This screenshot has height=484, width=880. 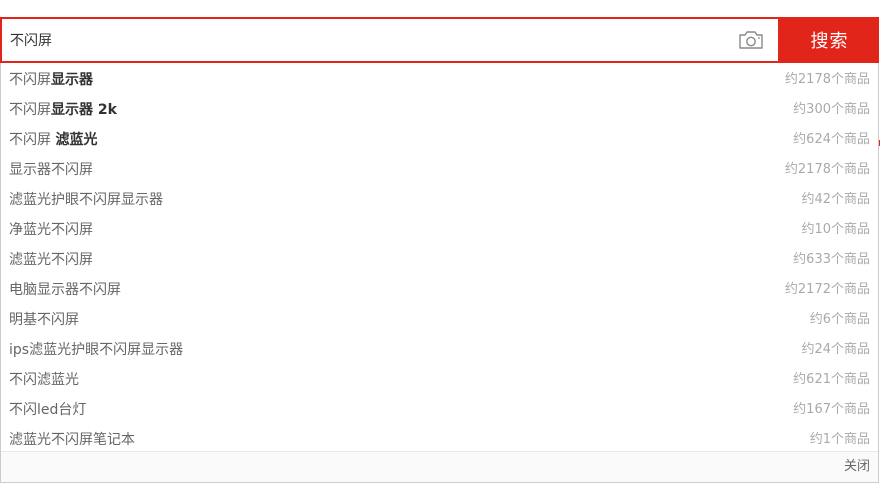 What do you see at coordinates (829, 40) in the screenshot?
I see `search-button: 搜索` at bounding box center [829, 40].